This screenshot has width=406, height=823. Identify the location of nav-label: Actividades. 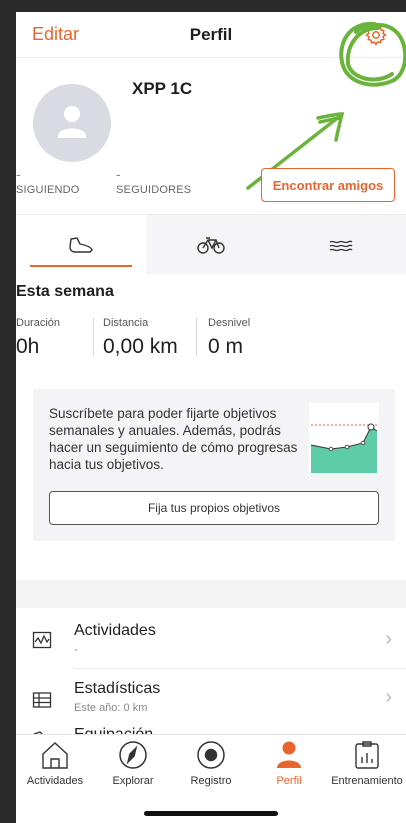
(55, 781).